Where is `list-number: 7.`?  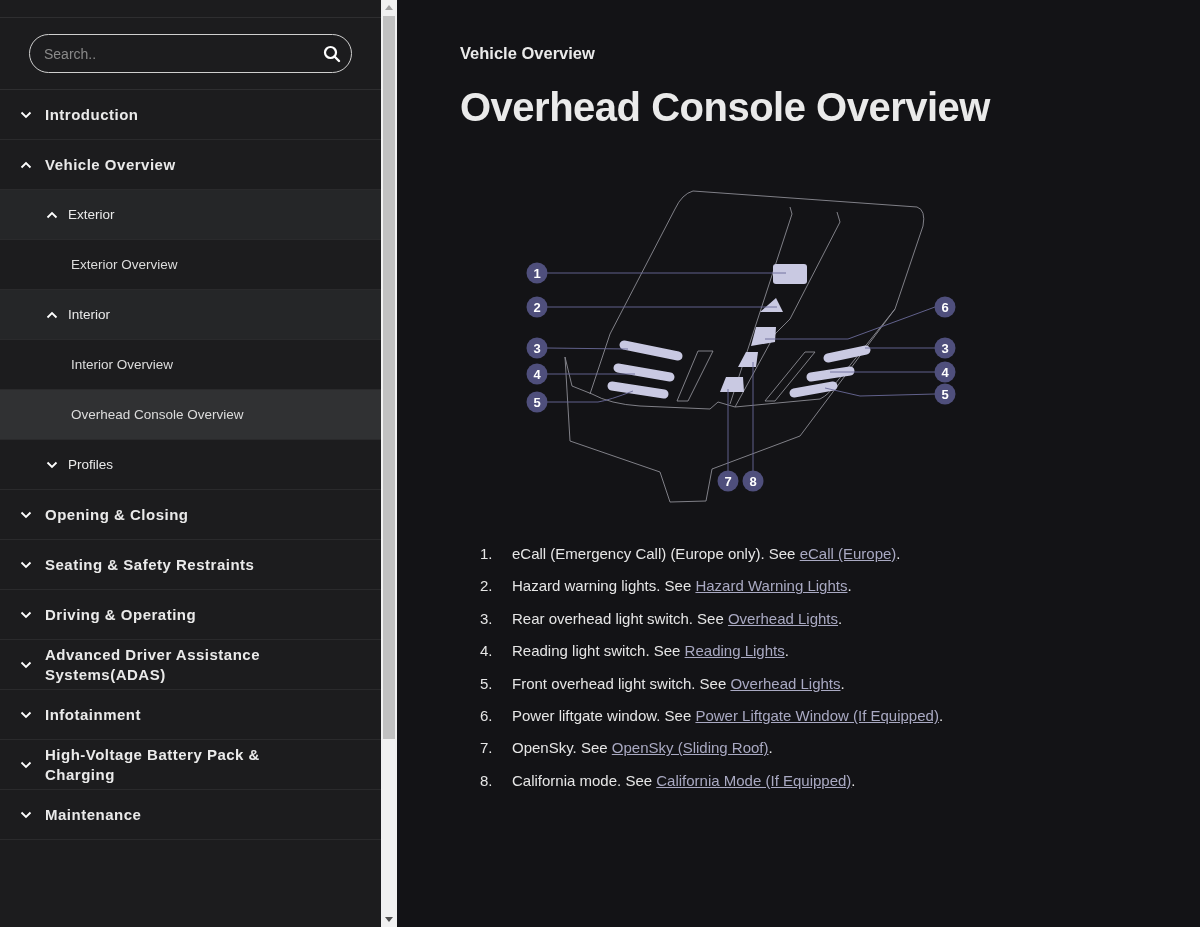 list-number: 7. is located at coordinates (487, 748).